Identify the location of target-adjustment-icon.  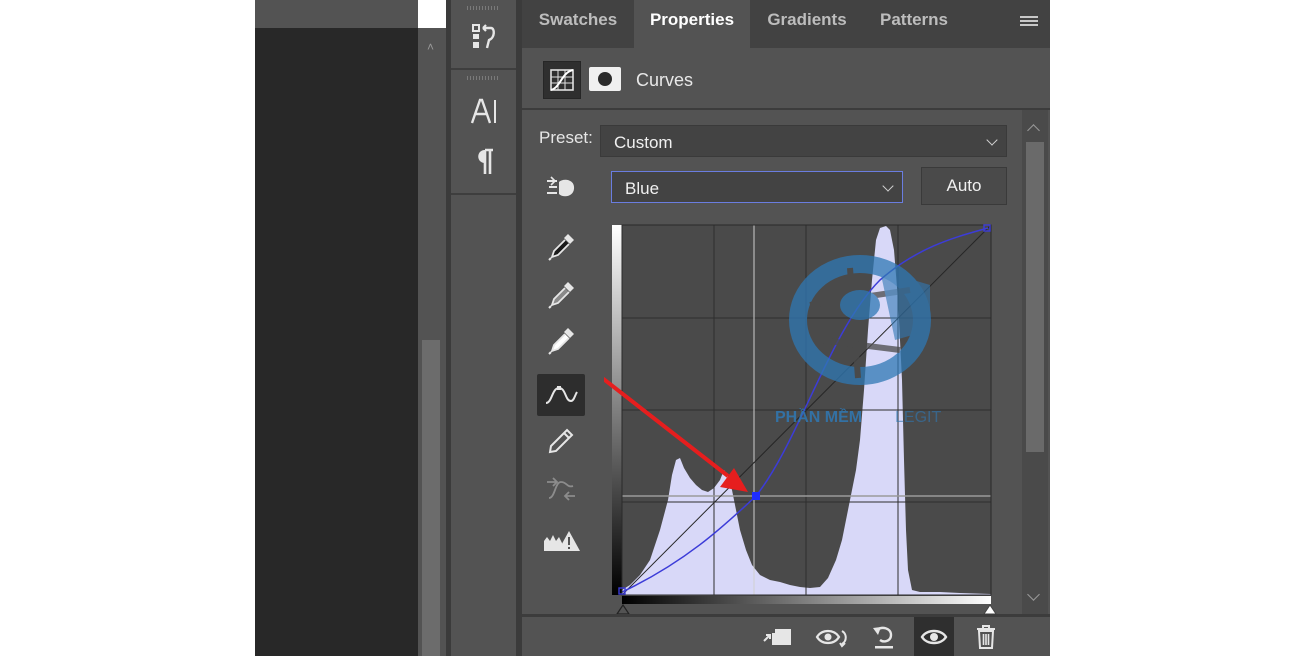
(561, 188).